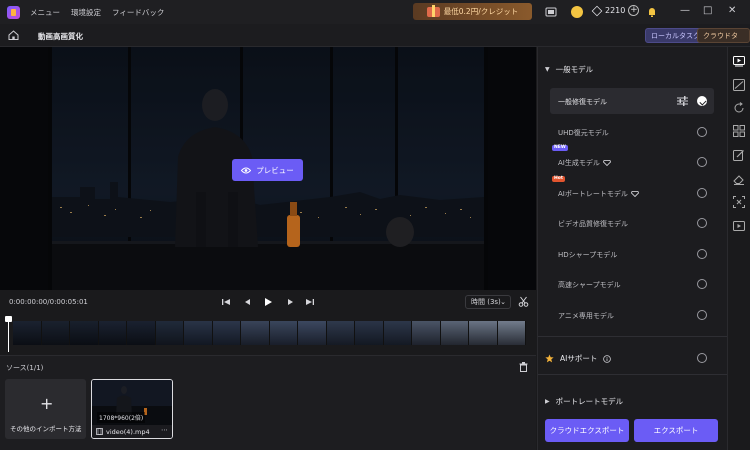 This screenshot has height=450, width=750. What do you see at coordinates (632, 254) in the screenshot?
I see `model-hd-sharp: HDシャープモデル` at bounding box center [632, 254].